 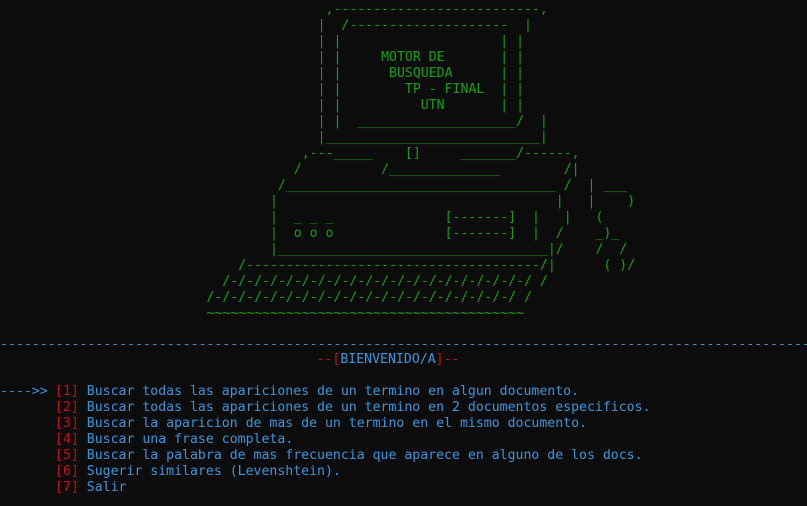 I want to click on menu-item-number: [4], so click(x=67, y=439).